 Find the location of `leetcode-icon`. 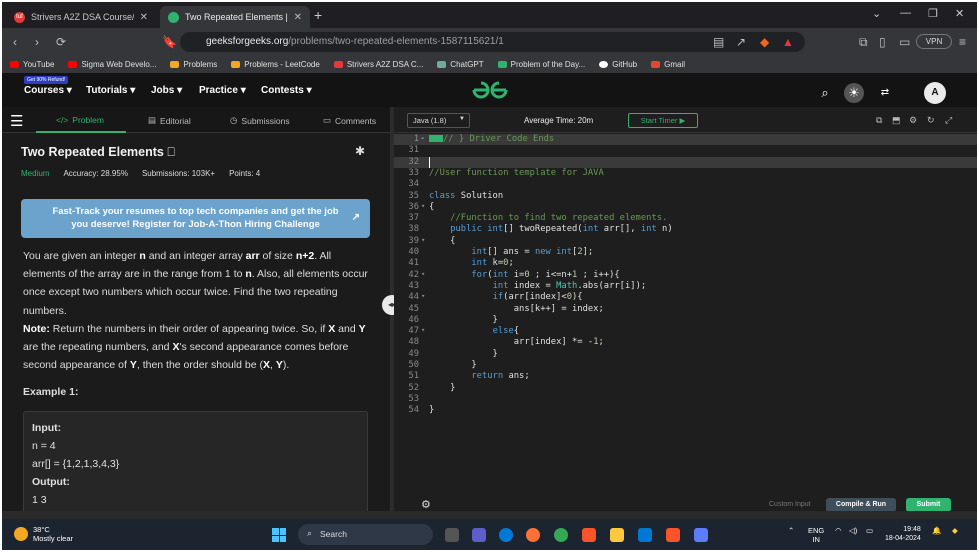

leetcode-icon is located at coordinates (236, 64).